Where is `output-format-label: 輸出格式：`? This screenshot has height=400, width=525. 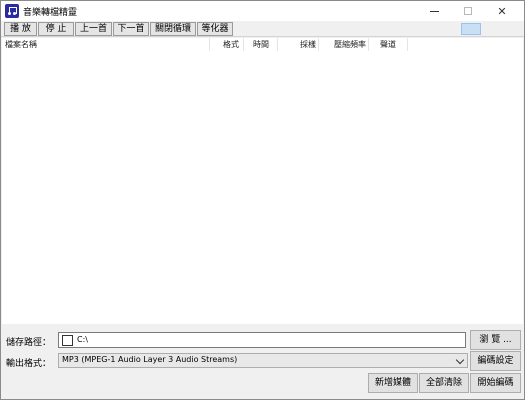 output-format-label: 輸出格式： is located at coordinates (29, 364).